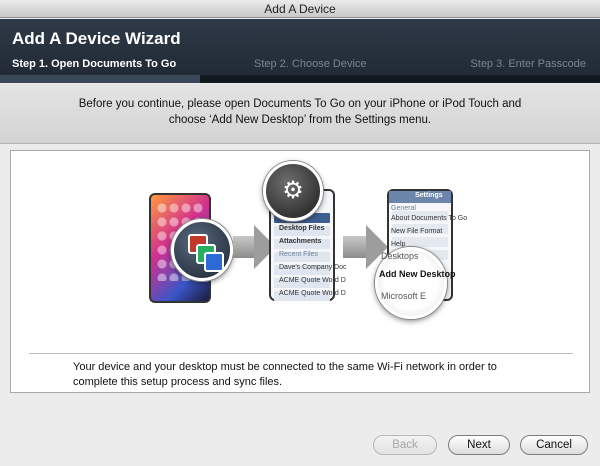  Describe the element at coordinates (302, 228) in the screenshot. I see `docs-item-label: Desktop Files` at that location.